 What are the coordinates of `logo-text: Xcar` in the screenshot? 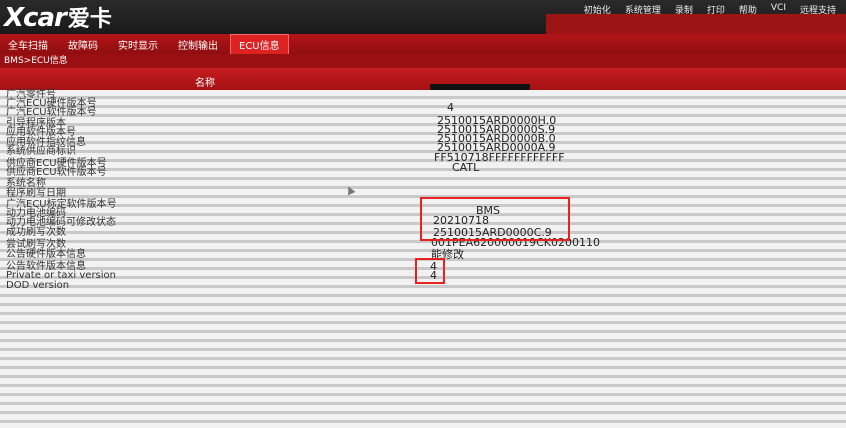 It's located at (35, 18).